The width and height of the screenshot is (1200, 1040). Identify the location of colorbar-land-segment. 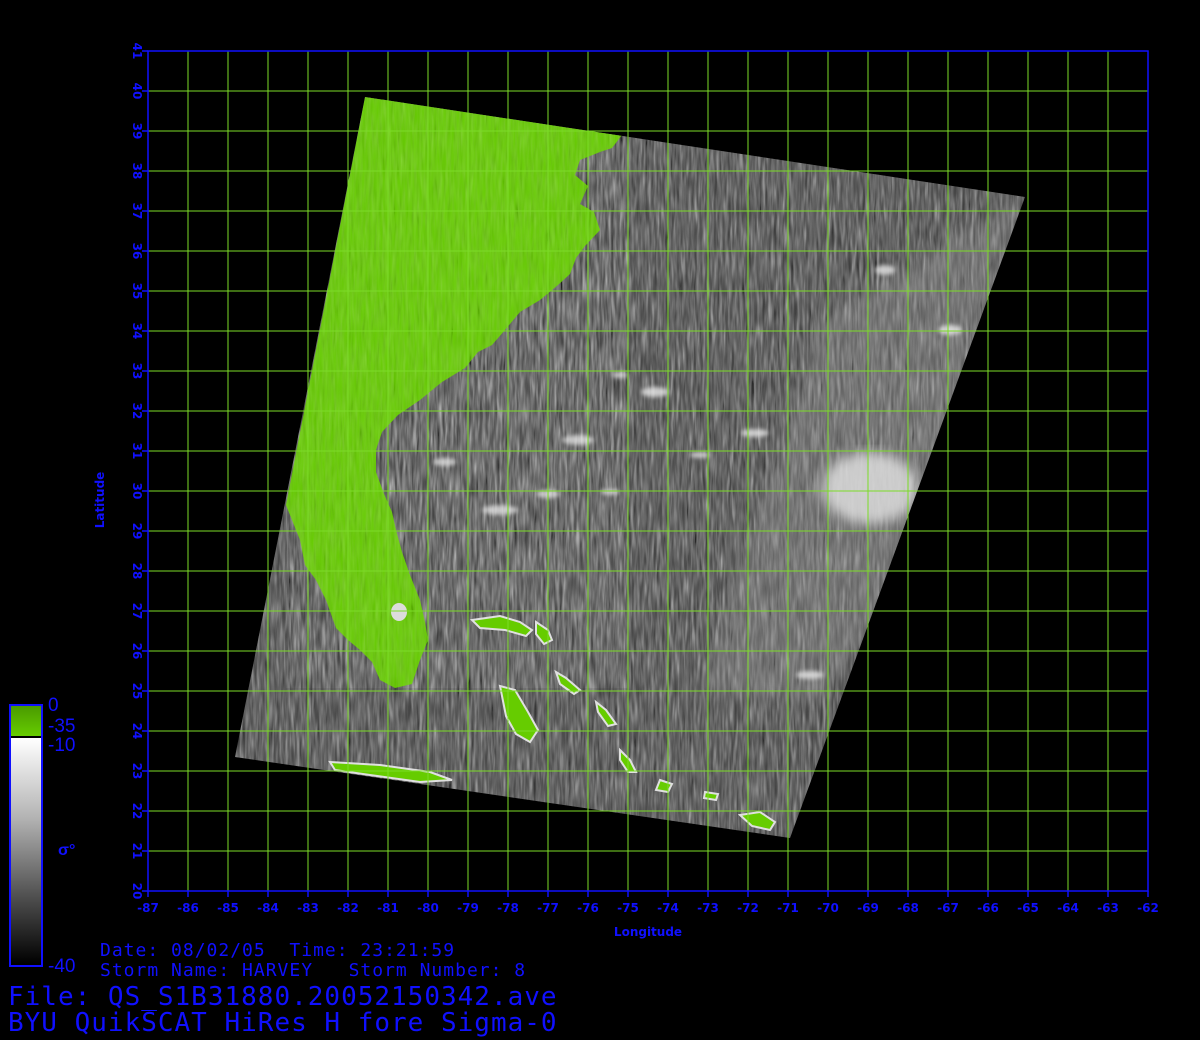
(26, 721).